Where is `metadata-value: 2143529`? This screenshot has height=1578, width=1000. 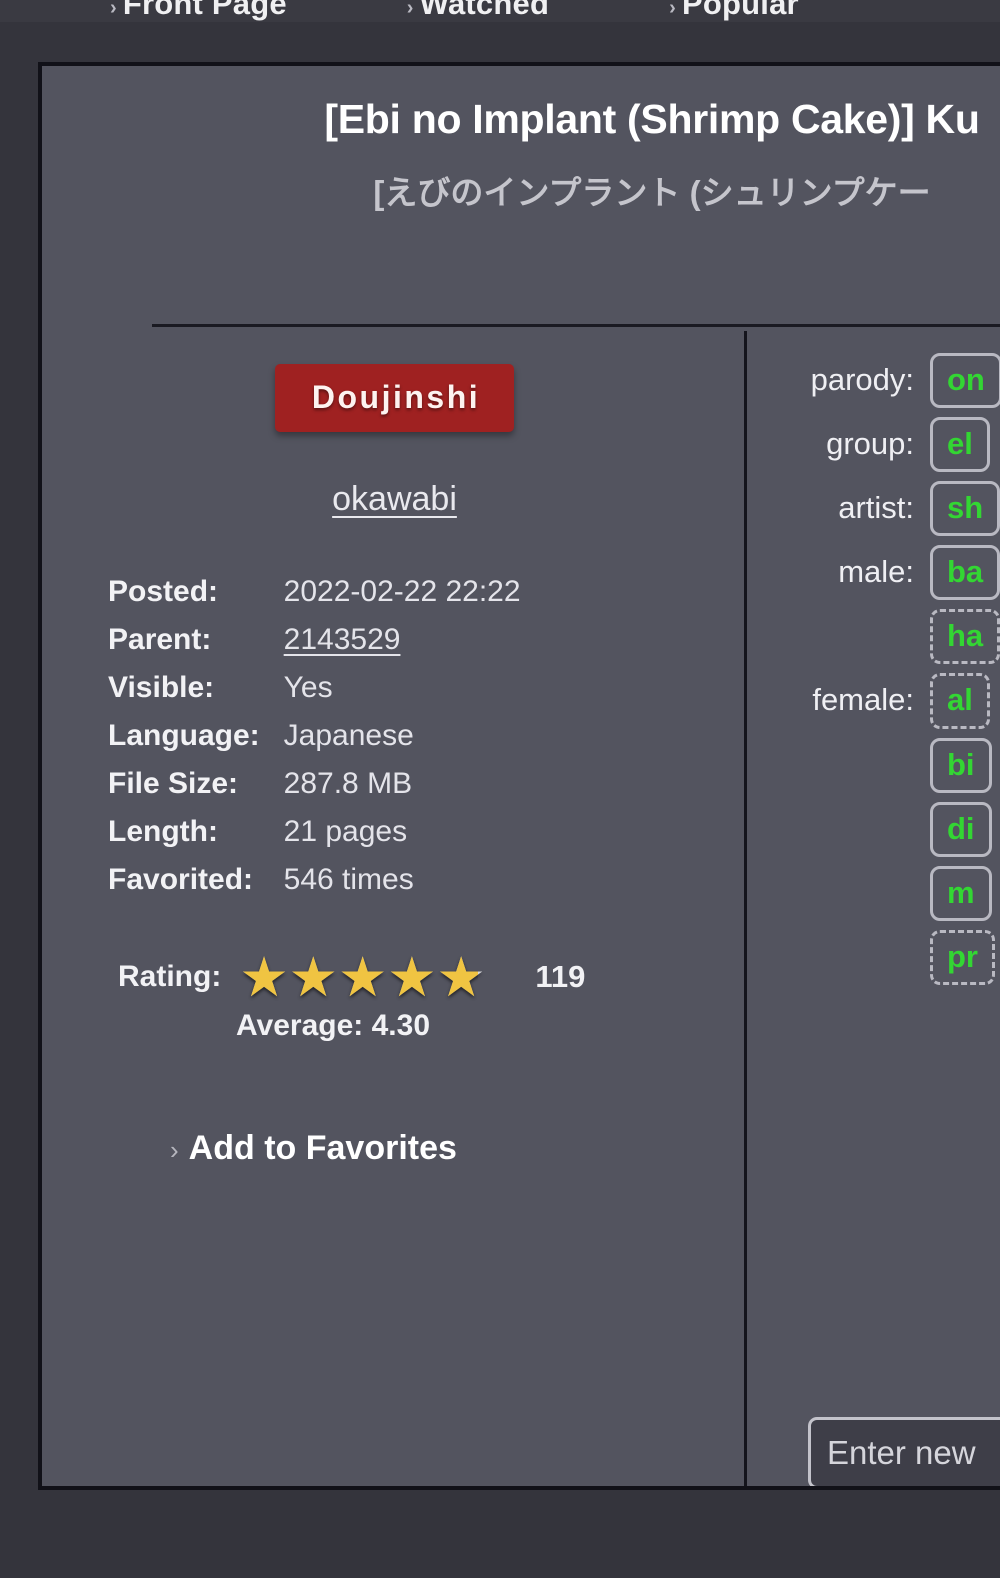
metadata-value: 2143529 is located at coordinates (402, 647).